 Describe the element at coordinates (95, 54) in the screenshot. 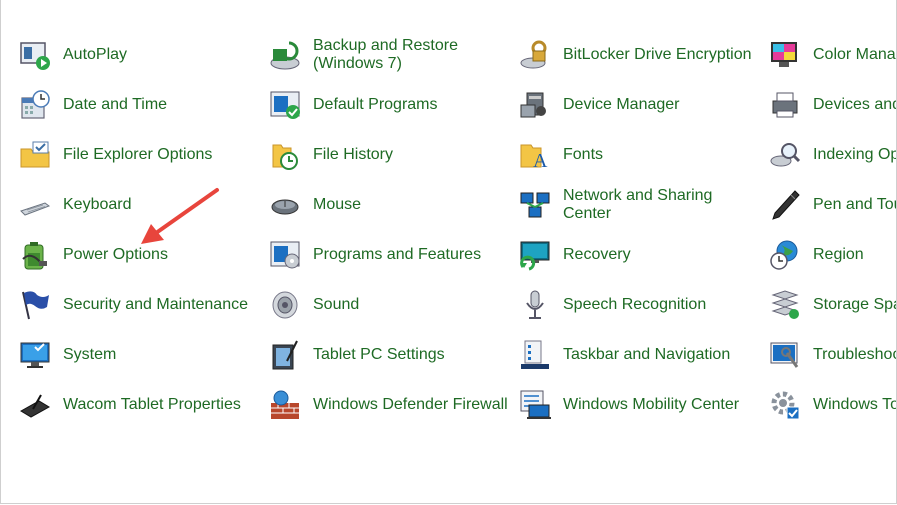

I see `item-autoplay-label: AutoPlay` at that location.